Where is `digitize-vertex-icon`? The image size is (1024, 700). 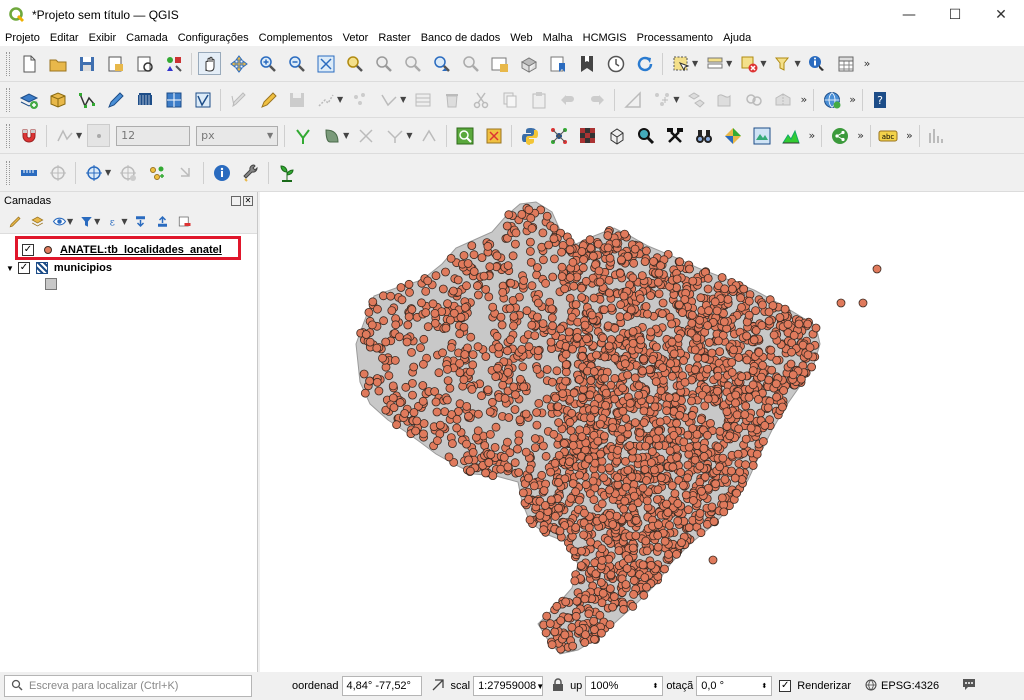
digitize-vertex-icon is located at coordinates (86, 99).